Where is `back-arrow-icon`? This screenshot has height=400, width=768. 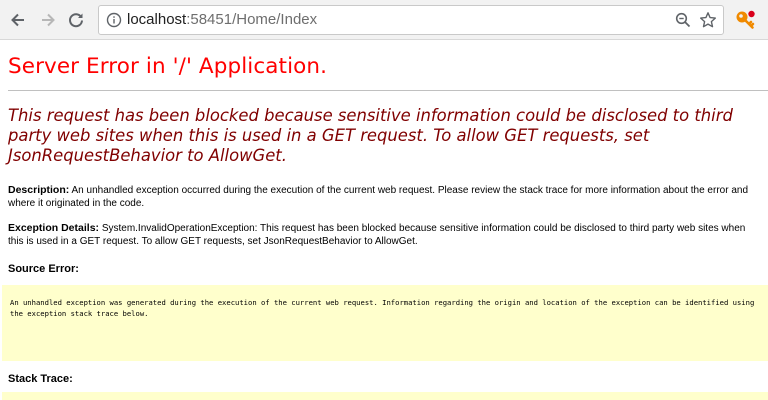
back-arrow-icon is located at coordinates (17, 20).